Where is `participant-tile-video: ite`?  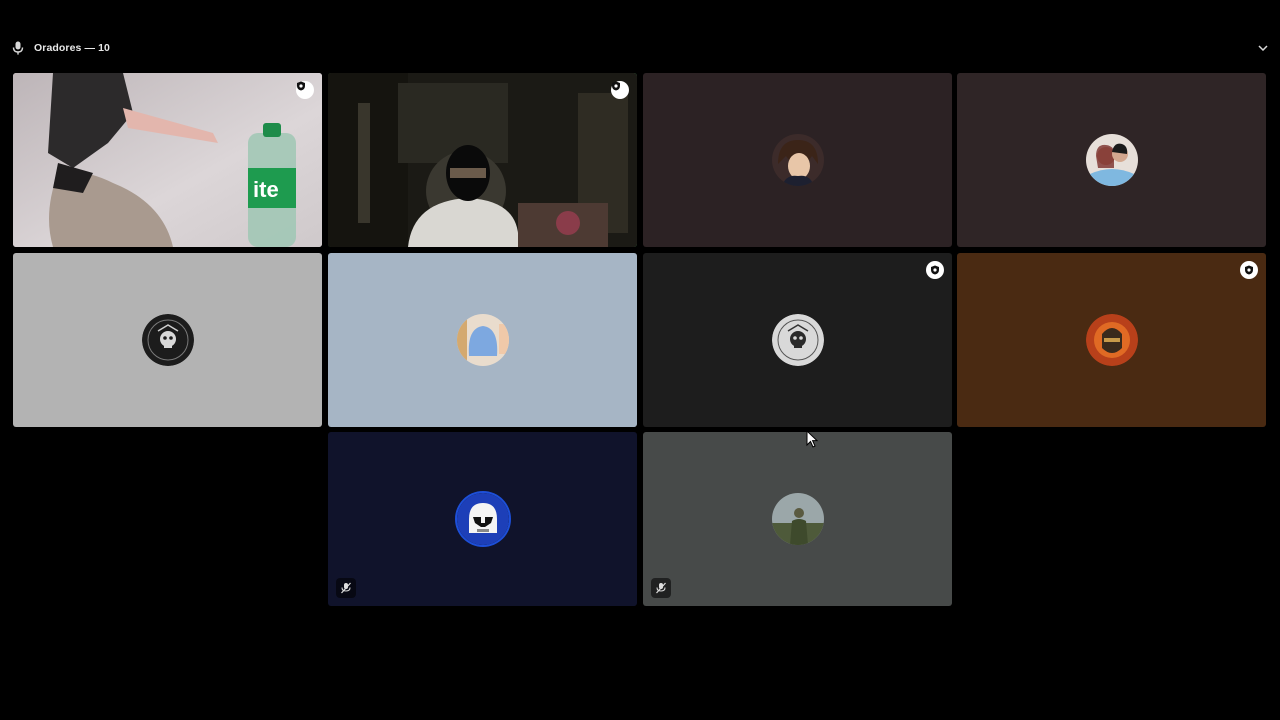
participant-tile-video: ite is located at coordinates (167, 160).